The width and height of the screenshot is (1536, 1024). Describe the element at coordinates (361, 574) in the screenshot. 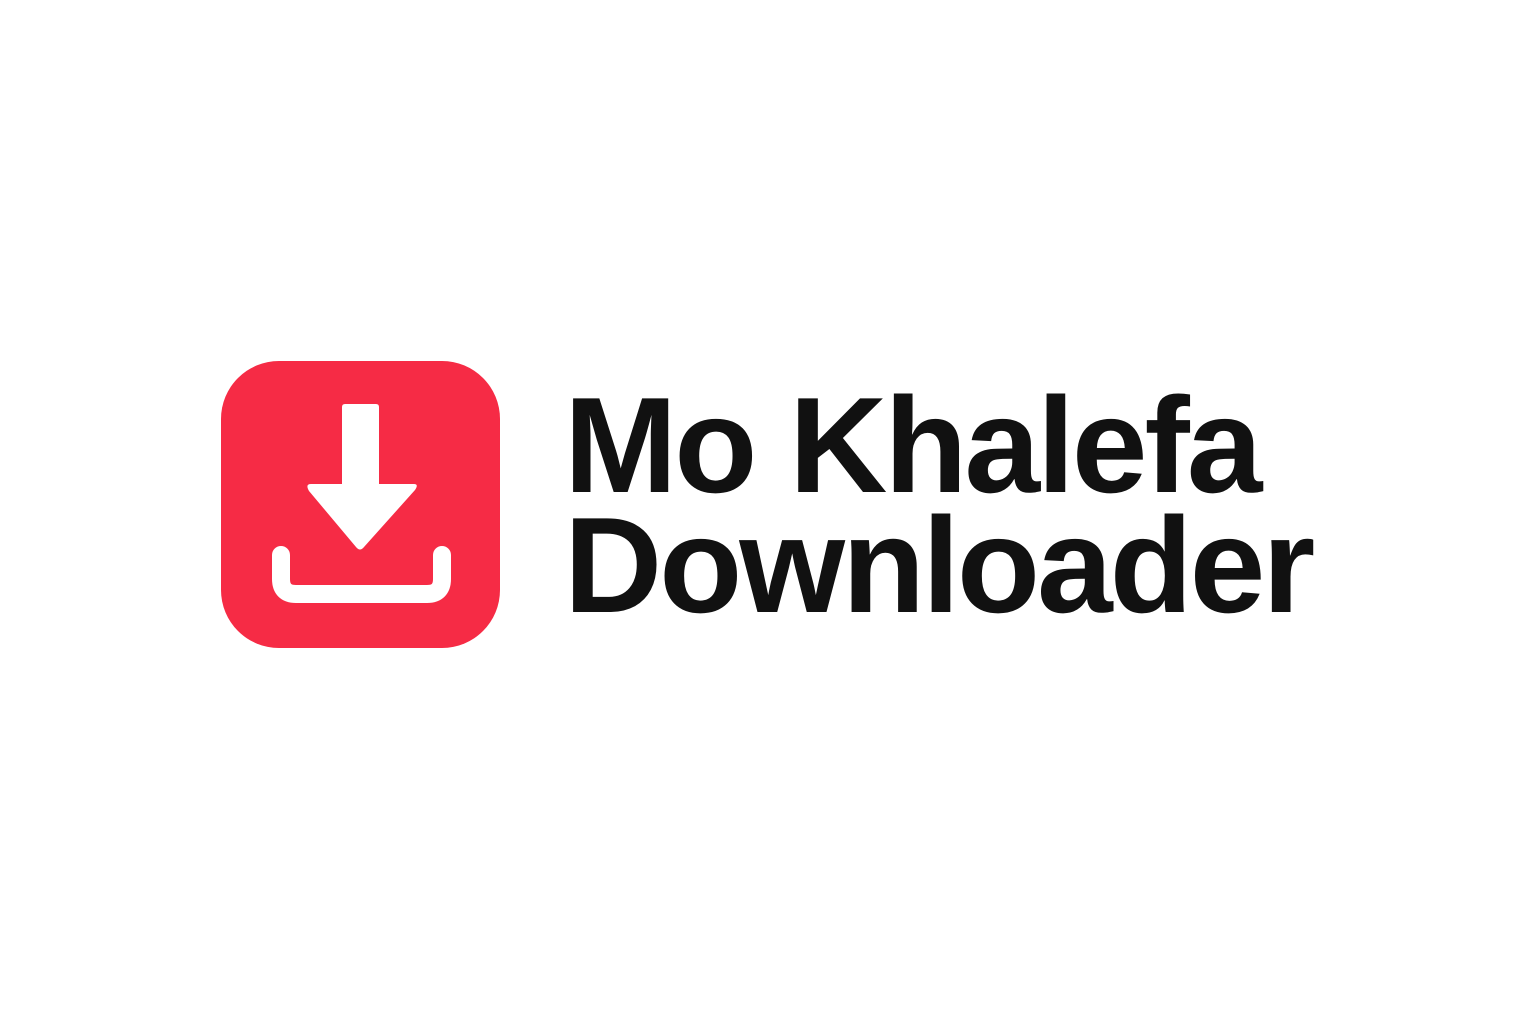

I see `tray-shape` at that location.